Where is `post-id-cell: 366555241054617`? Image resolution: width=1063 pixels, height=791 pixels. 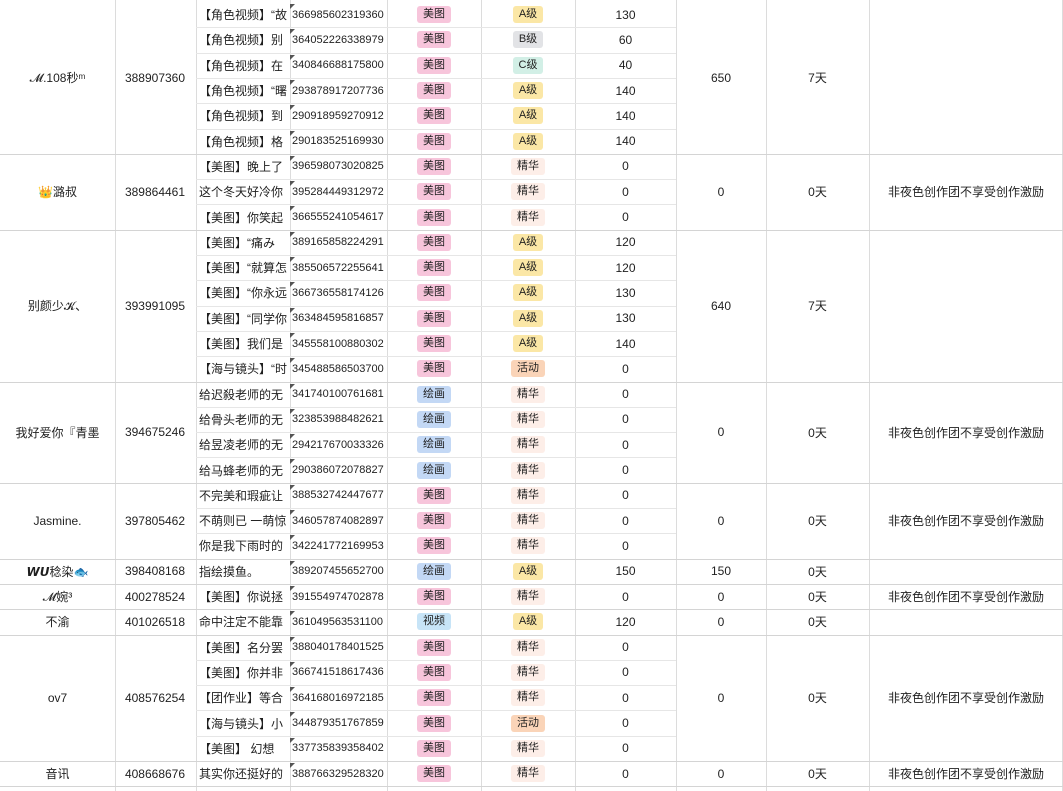 post-id-cell: 366555241054617 is located at coordinates (338, 216).